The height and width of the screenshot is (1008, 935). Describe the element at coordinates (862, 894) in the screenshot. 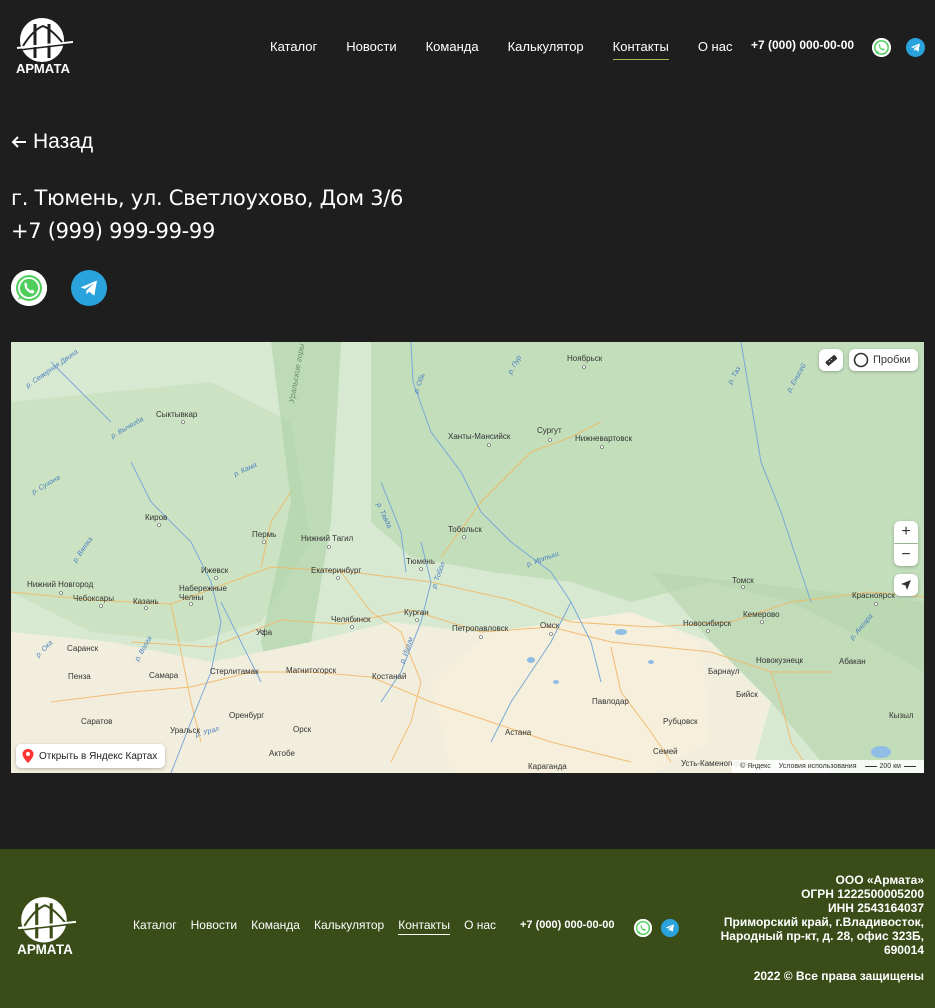

I see `company-ogrn: ОГРН 1222500005200` at that location.